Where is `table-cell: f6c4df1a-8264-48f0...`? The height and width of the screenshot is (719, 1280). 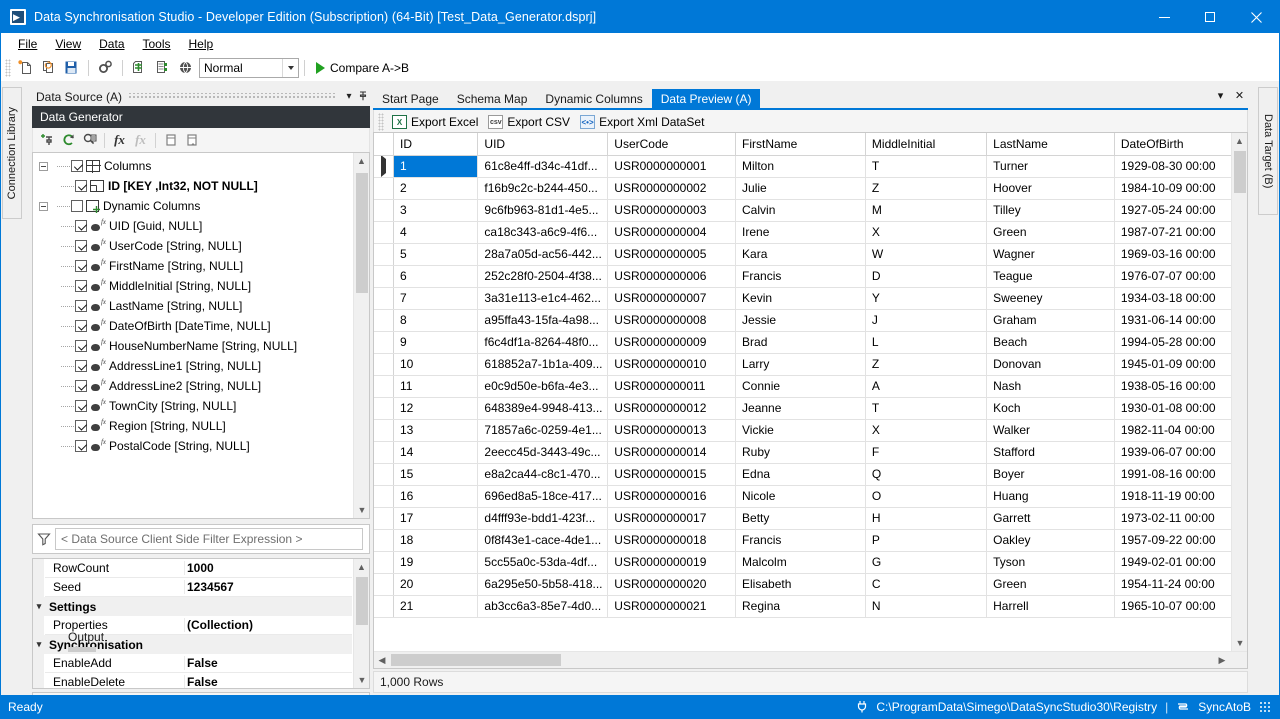
table-cell: f6c4df1a-8264-48f0... is located at coordinates (543, 342).